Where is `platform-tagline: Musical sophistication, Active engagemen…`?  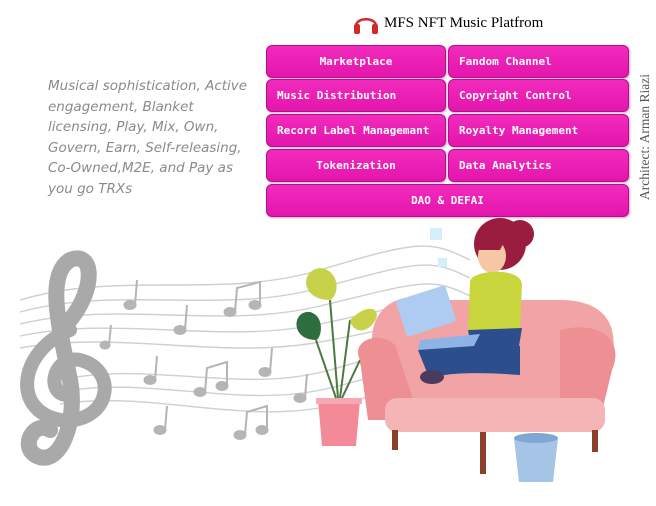
platform-tagline: Musical sophistication, Active engagemen… is located at coordinates (148, 137).